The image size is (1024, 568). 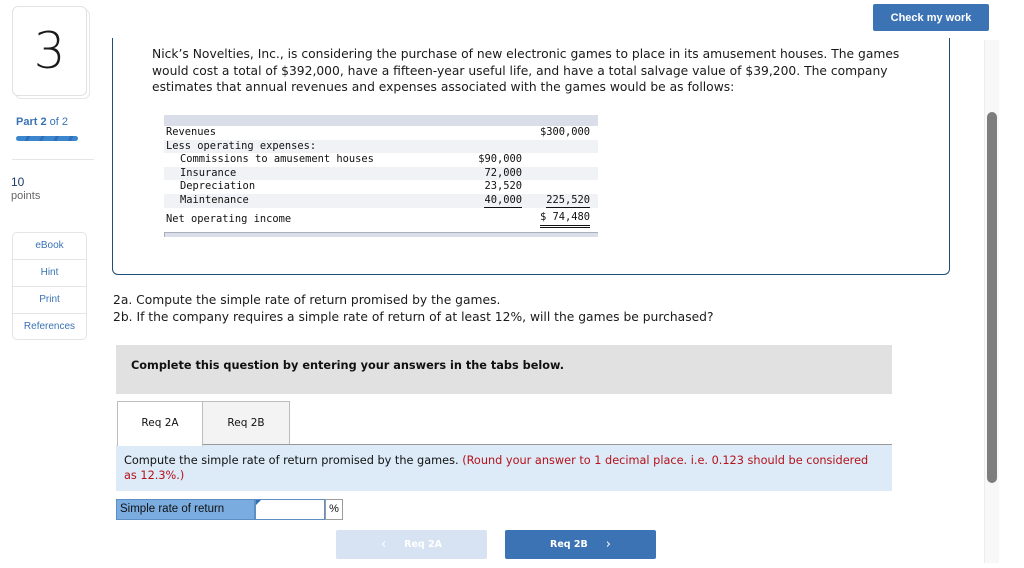 What do you see at coordinates (18, 182) in the screenshot?
I see `points-value: 10` at bounding box center [18, 182].